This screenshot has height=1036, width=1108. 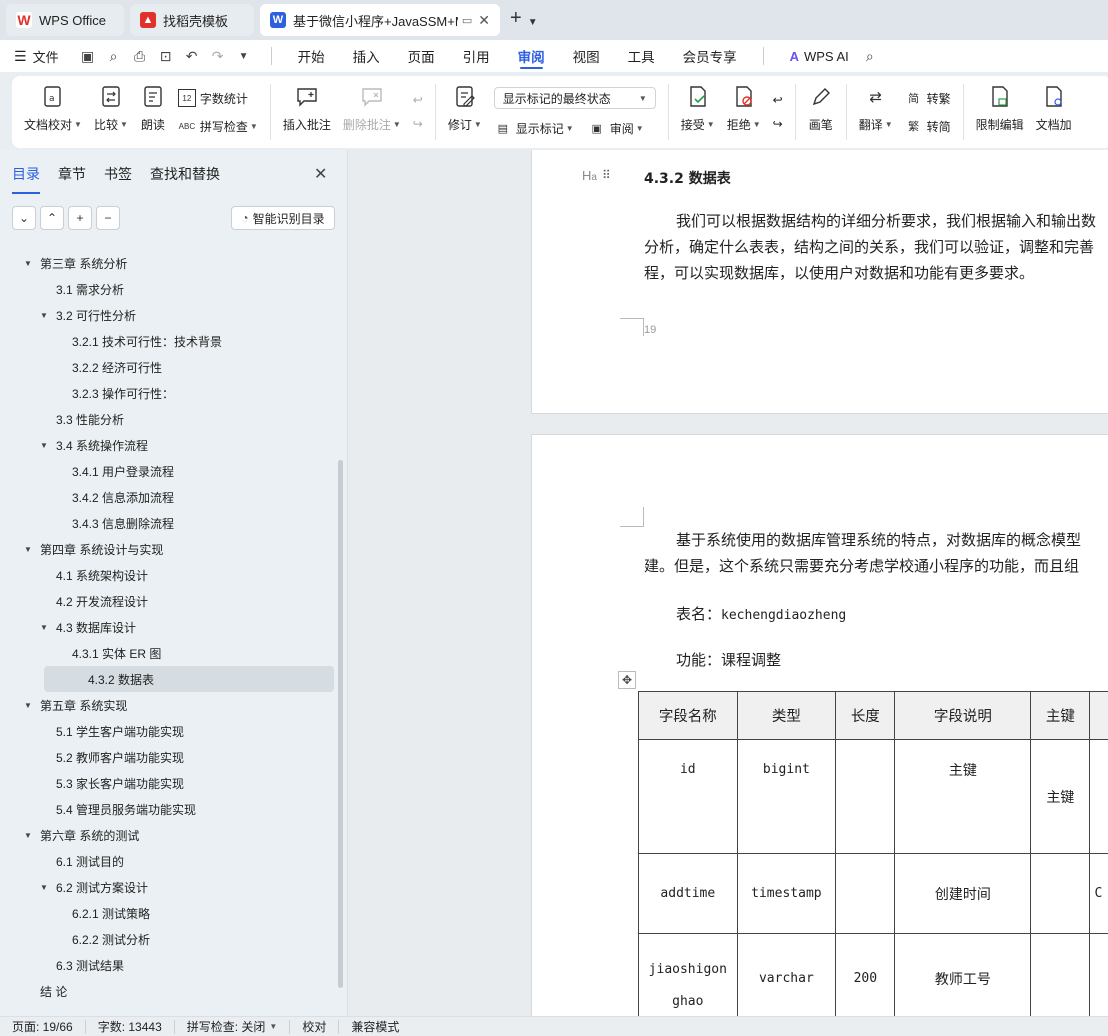 What do you see at coordinates (192, 56) in the screenshot?
I see `undo-icon: ↶` at bounding box center [192, 56].